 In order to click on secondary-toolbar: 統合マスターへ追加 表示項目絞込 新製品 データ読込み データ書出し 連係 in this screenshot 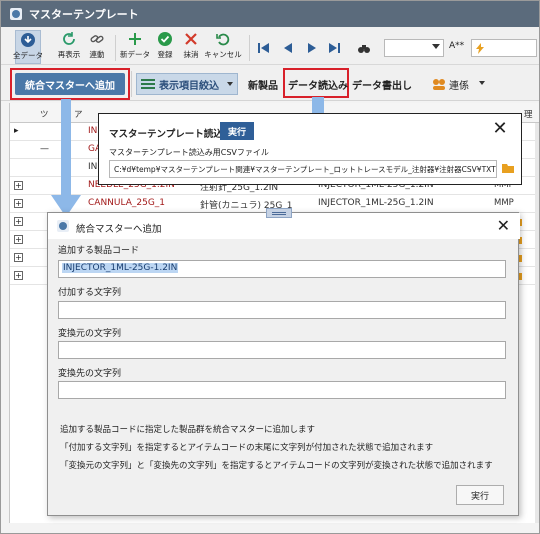, I will do `click(270, 83)`.